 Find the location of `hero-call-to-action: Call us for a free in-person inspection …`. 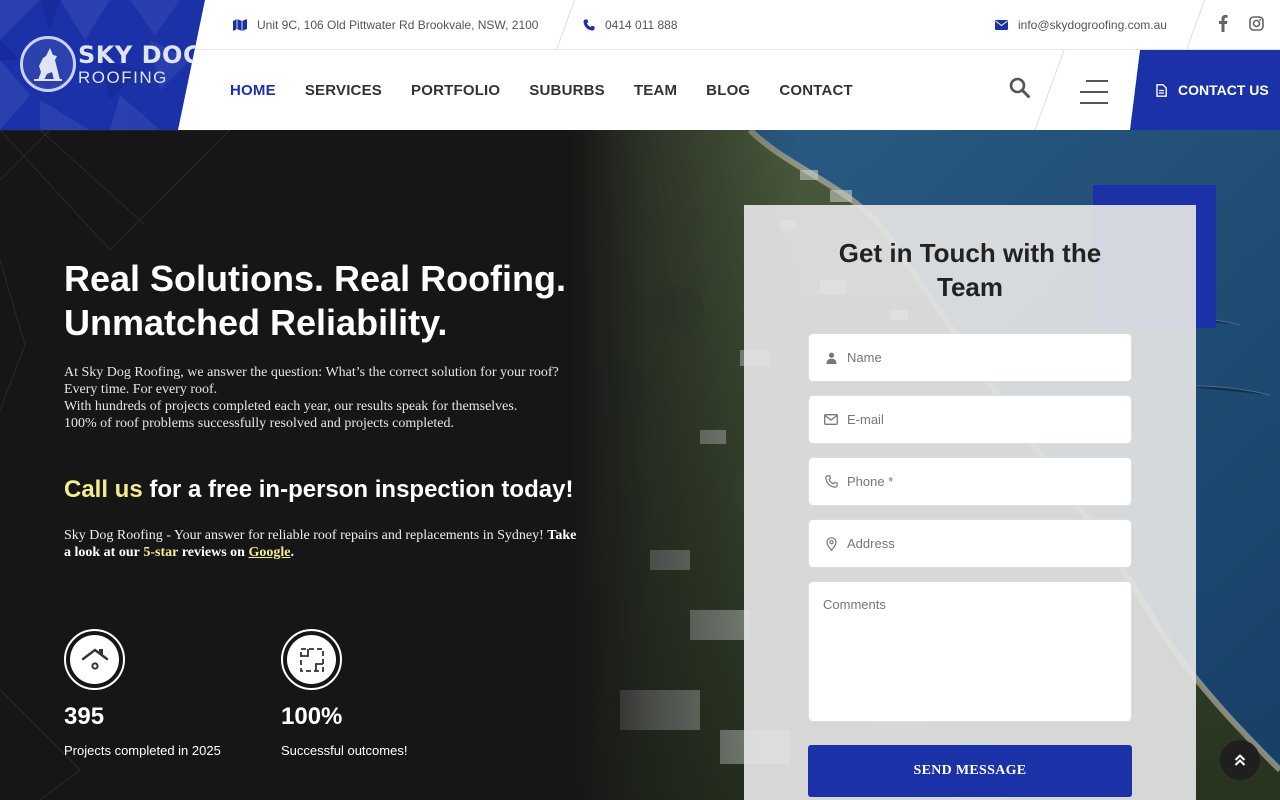

hero-call-to-action: Call us for a free in-person inspection … is located at coordinates (318, 490).